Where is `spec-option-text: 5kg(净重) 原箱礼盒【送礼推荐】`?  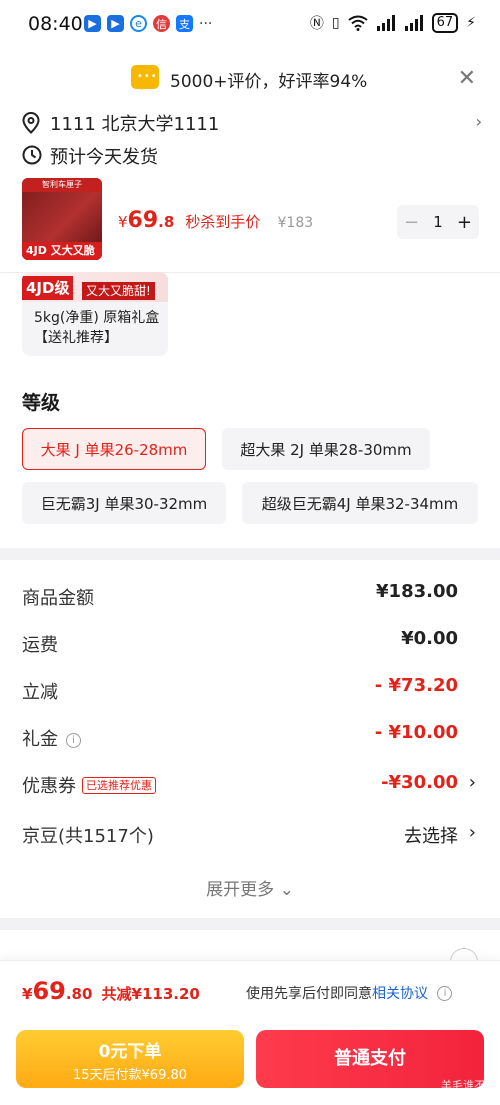
spec-option-text: 5kg(净重) 原箱礼盒【送礼推荐】 is located at coordinates (97, 328).